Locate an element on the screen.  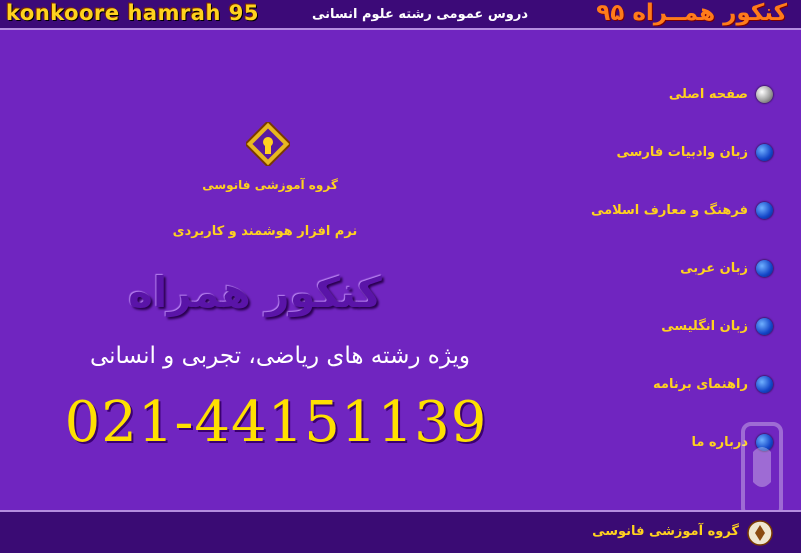
menu-item-english: زبان انگلیسی is located at coordinates (717, 326).